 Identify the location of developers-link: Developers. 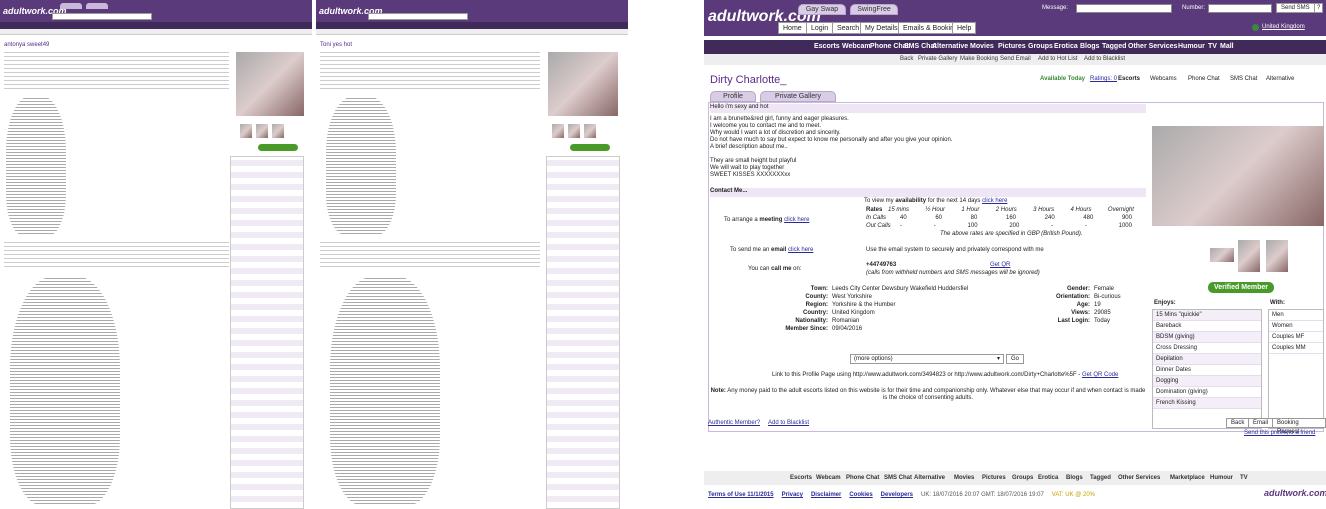
(897, 495).